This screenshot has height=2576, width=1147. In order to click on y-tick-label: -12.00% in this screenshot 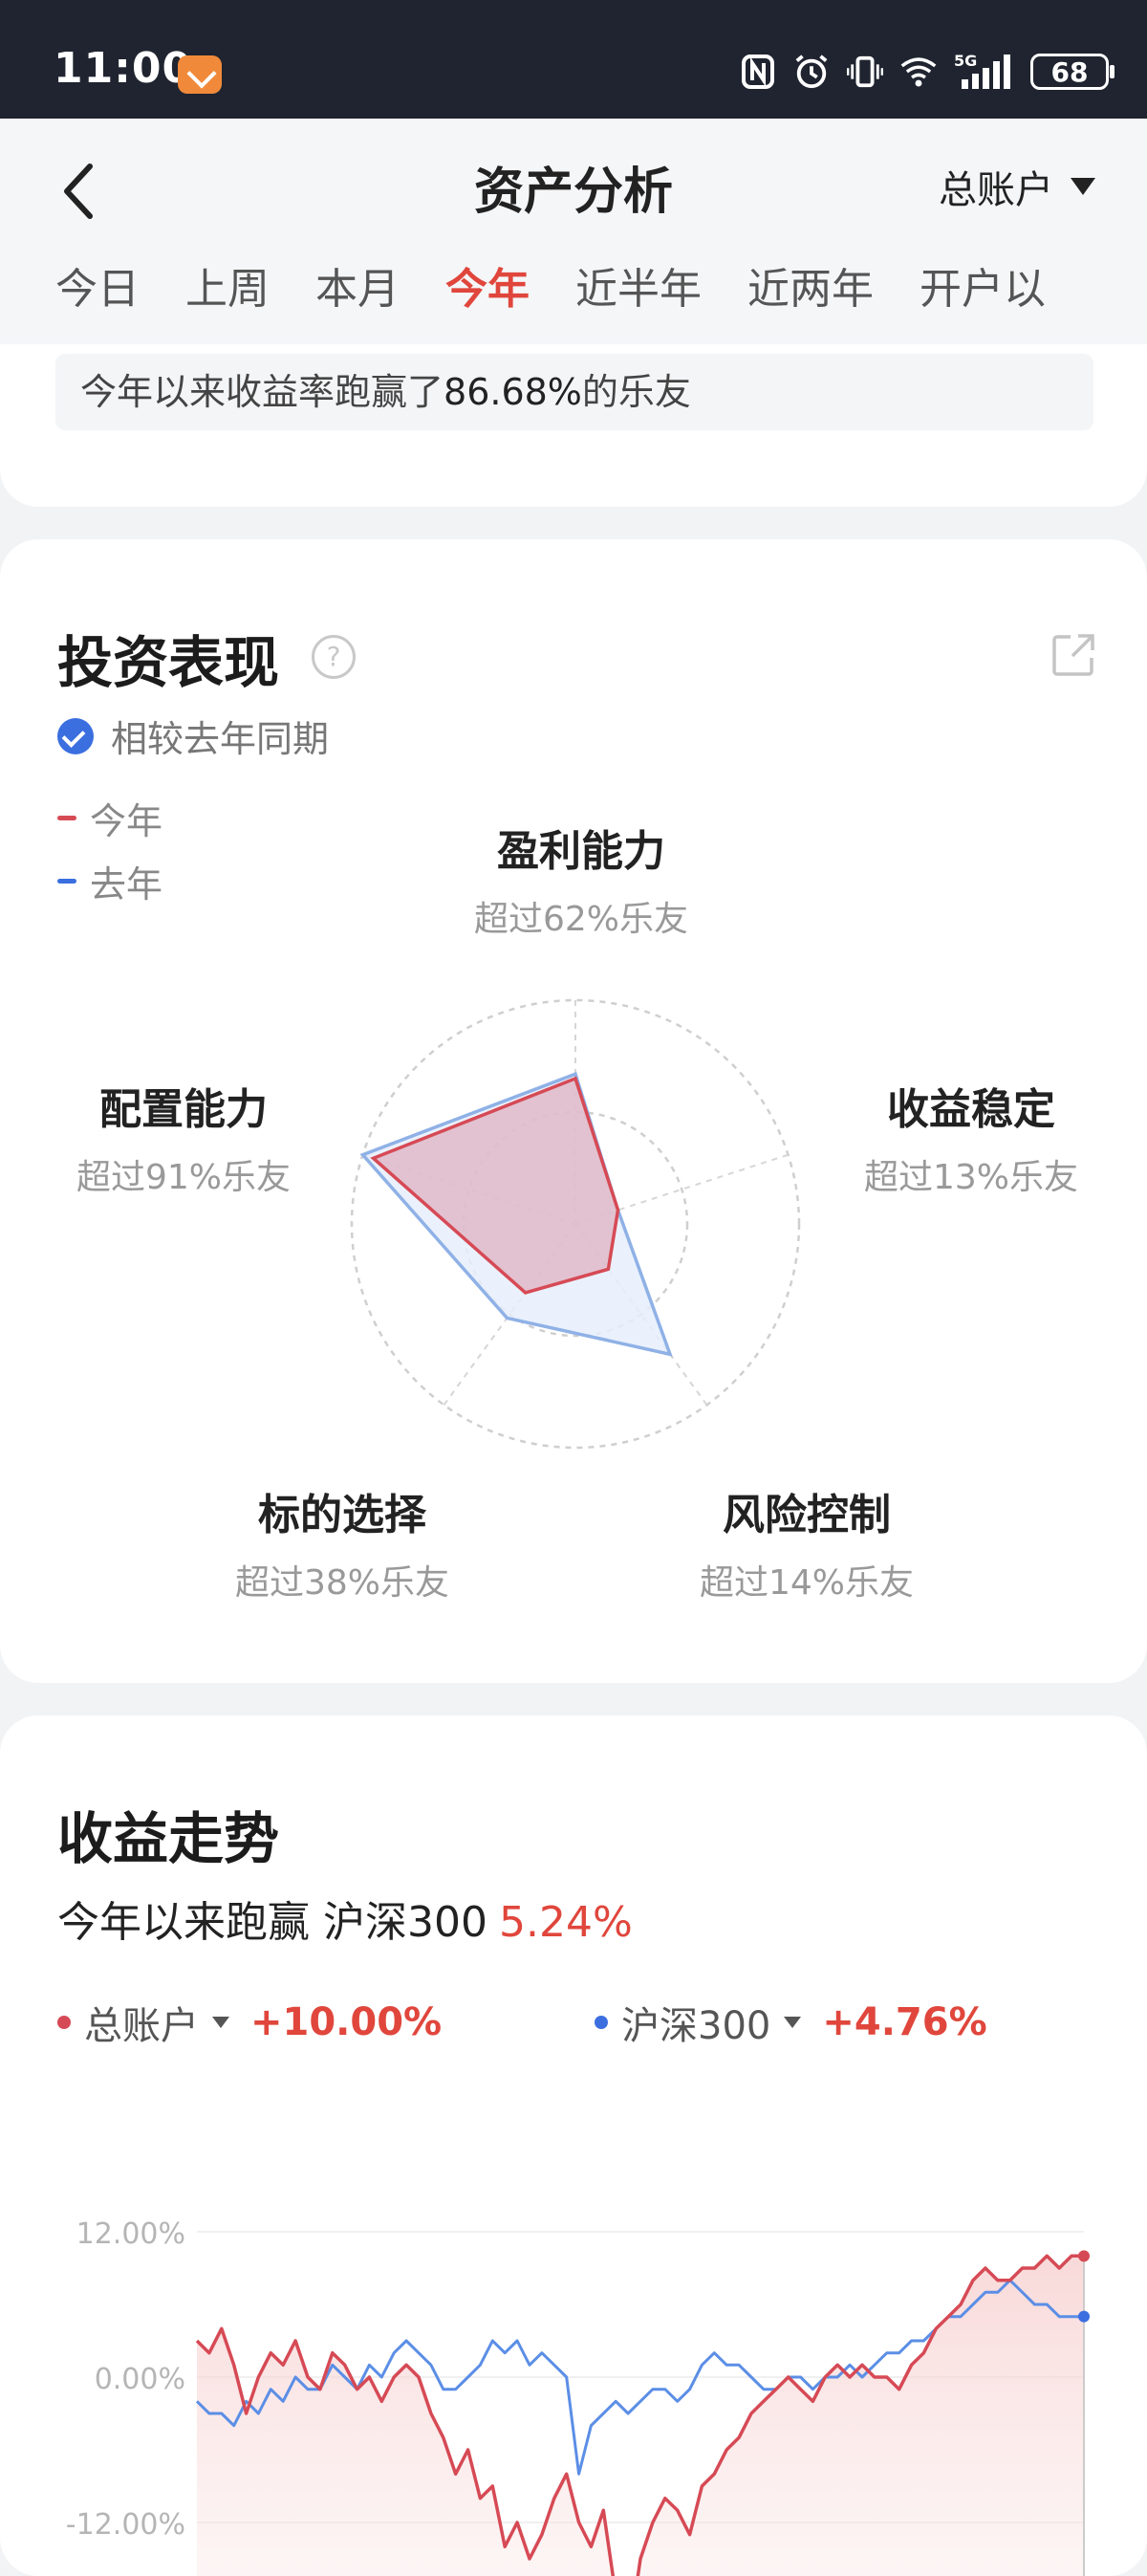, I will do `click(125, 2525)`.